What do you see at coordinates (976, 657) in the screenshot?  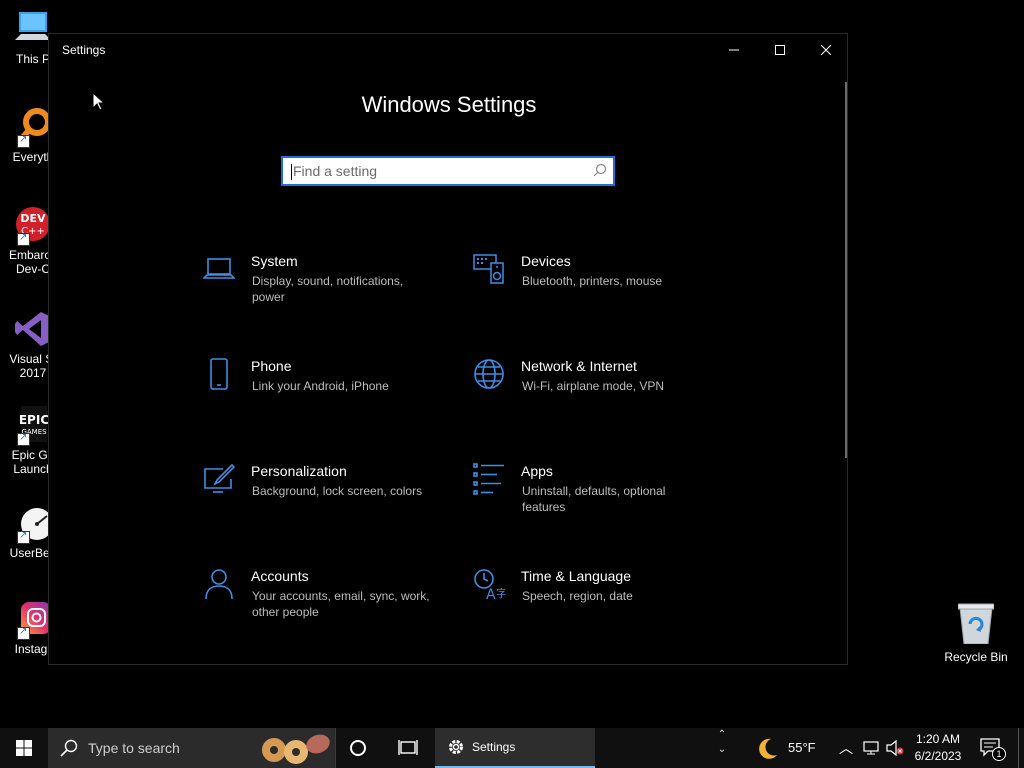 I see `recycle-bin-label: Recycle Bin` at bounding box center [976, 657].